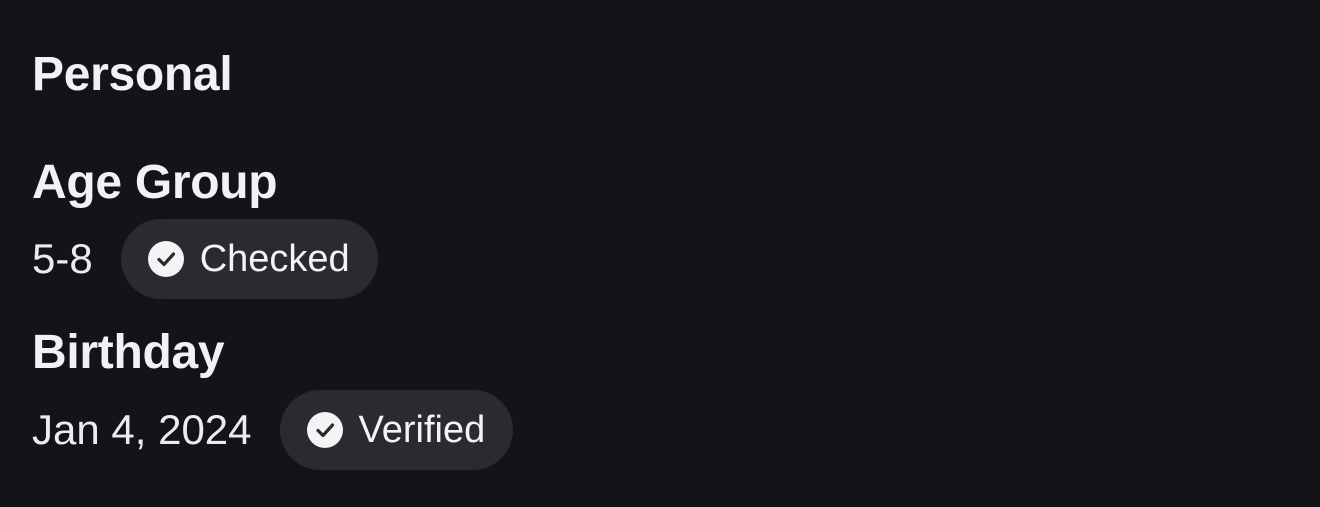 The height and width of the screenshot is (507, 1320). I want to click on birthday-row: Jan 4, 2024 Verified, so click(273, 430).